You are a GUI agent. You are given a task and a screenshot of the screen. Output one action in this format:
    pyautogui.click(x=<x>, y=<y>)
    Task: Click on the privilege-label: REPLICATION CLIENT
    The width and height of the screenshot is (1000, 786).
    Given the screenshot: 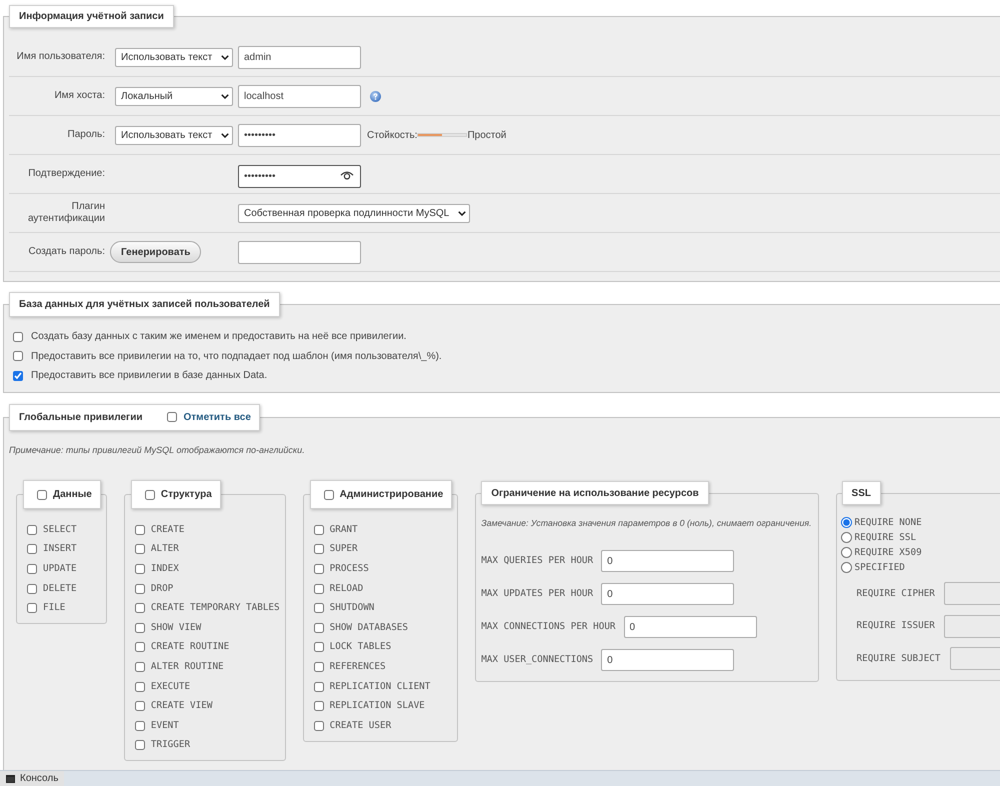 What is the action you would take?
    pyautogui.click(x=380, y=687)
    